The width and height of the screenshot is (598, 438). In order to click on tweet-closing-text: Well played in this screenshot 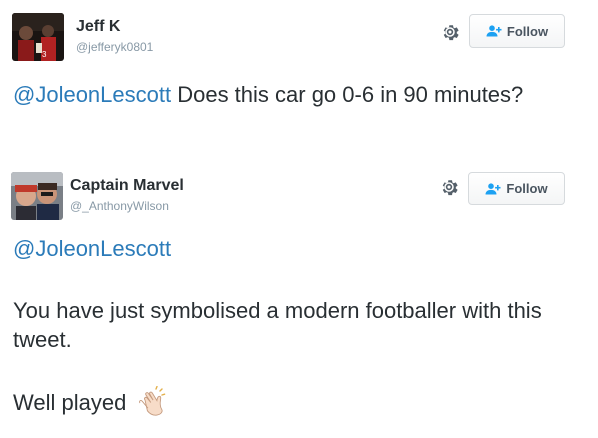, I will do `click(70, 402)`.